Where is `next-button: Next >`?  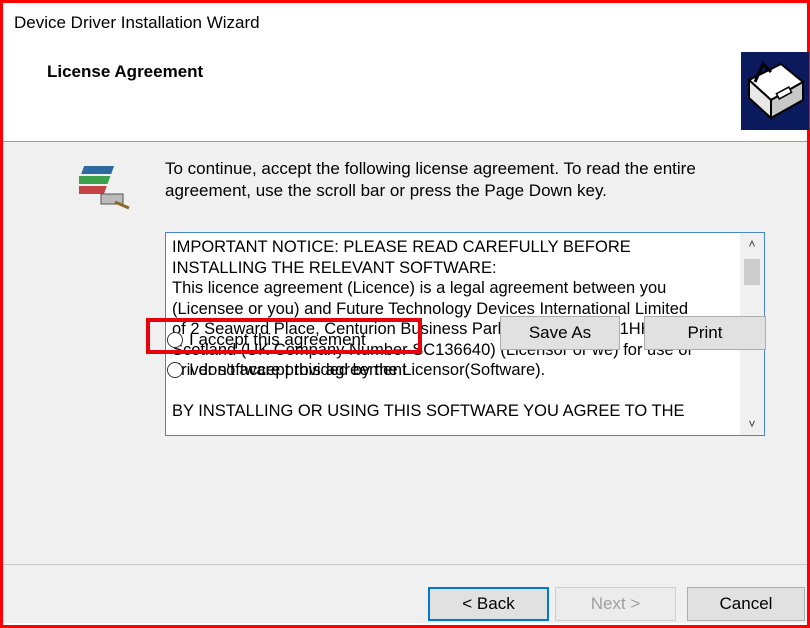 next-button: Next > is located at coordinates (615, 604).